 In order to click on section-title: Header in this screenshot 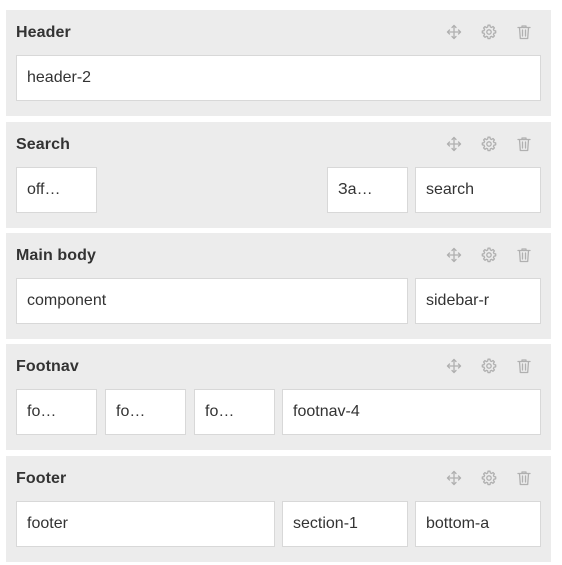, I will do `click(43, 32)`.